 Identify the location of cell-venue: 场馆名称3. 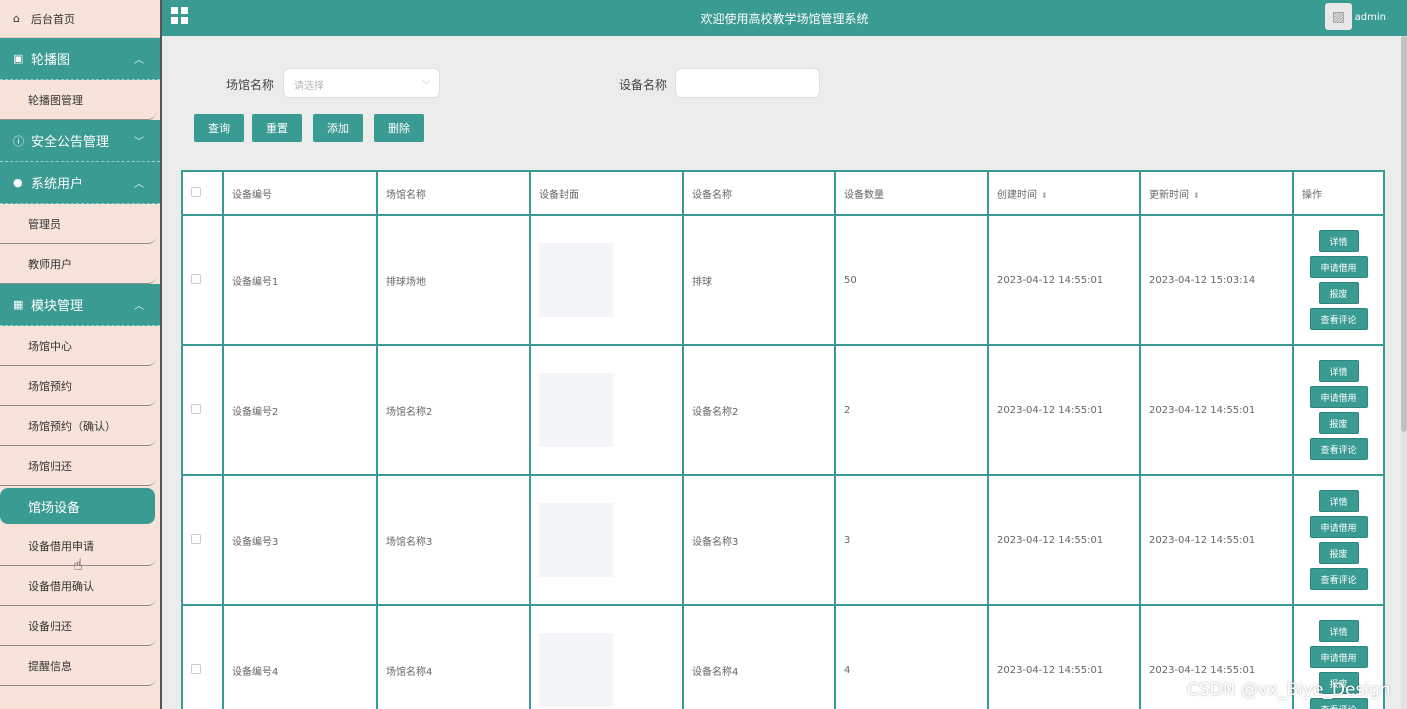
(453, 540).